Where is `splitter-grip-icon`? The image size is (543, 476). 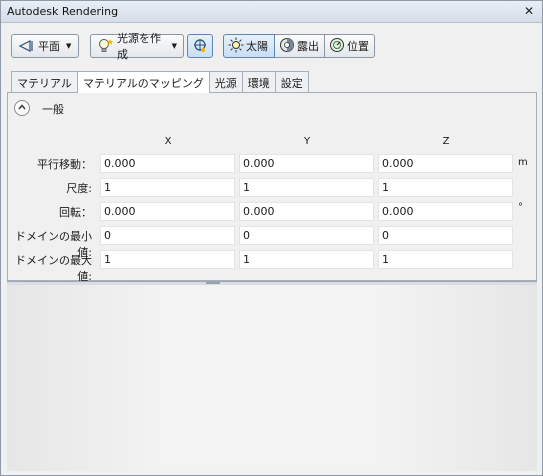 splitter-grip-icon is located at coordinates (213, 283).